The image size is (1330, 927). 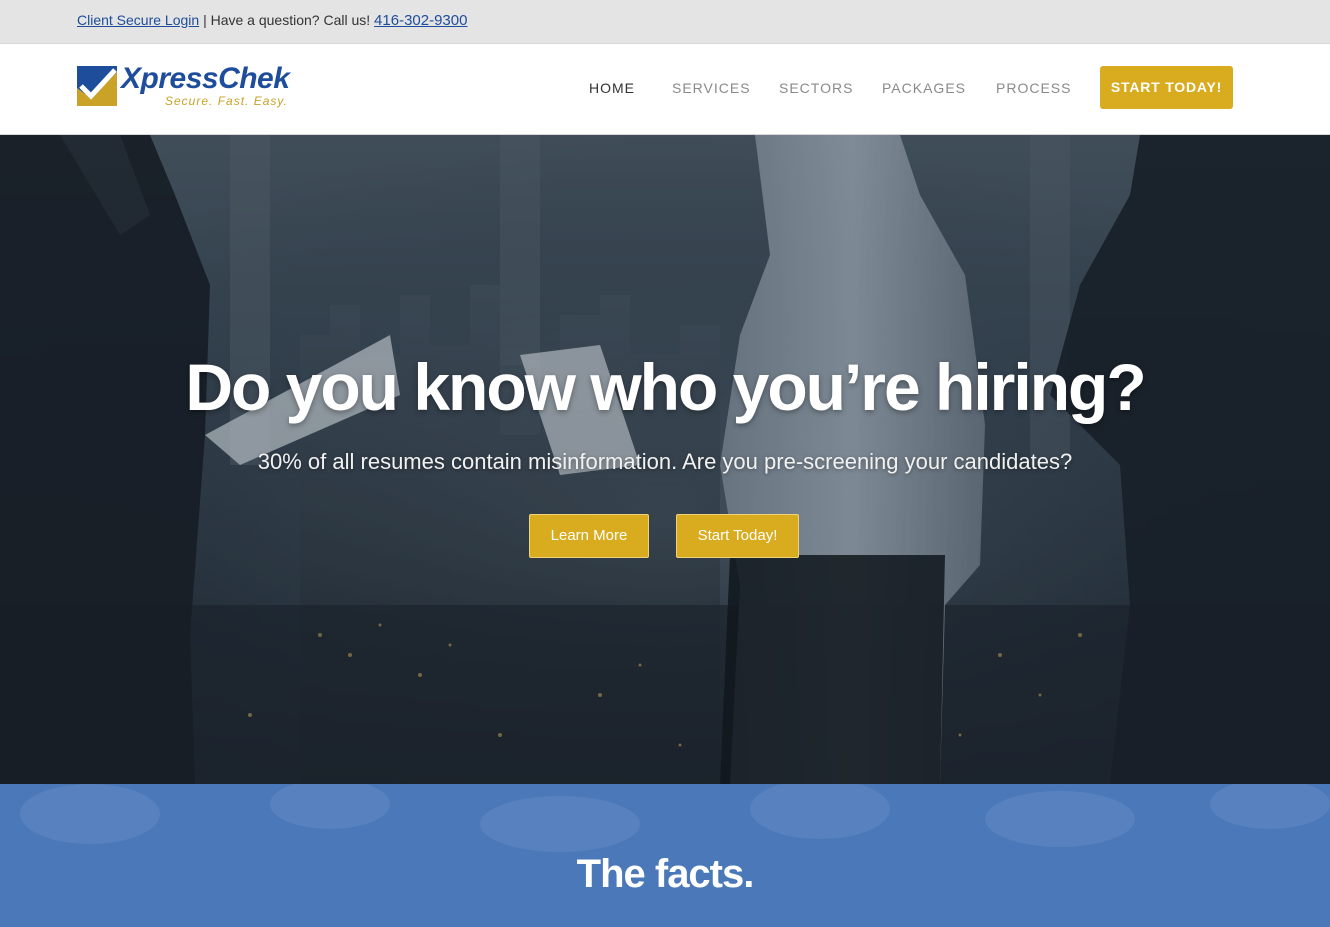 I want to click on client-login-link: Client Secure Login, so click(x=138, y=20).